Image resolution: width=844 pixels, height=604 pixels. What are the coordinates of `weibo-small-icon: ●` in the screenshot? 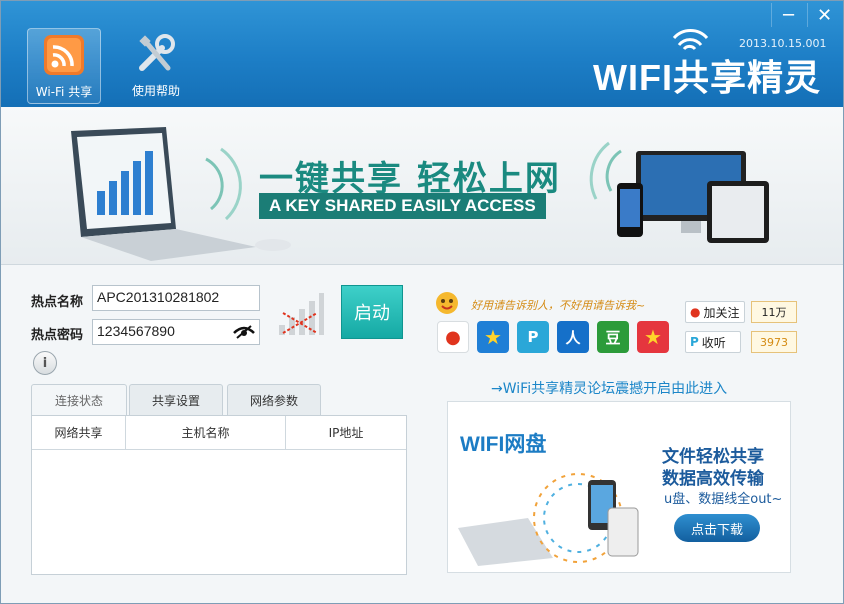 It's located at (695, 312).